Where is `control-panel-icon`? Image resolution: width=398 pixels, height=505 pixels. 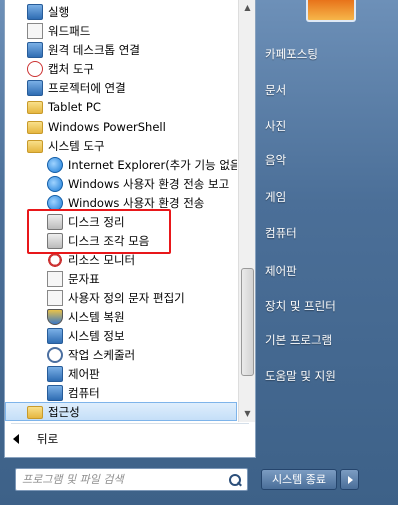 control-panel-icon is located at coordinates (55, 373).